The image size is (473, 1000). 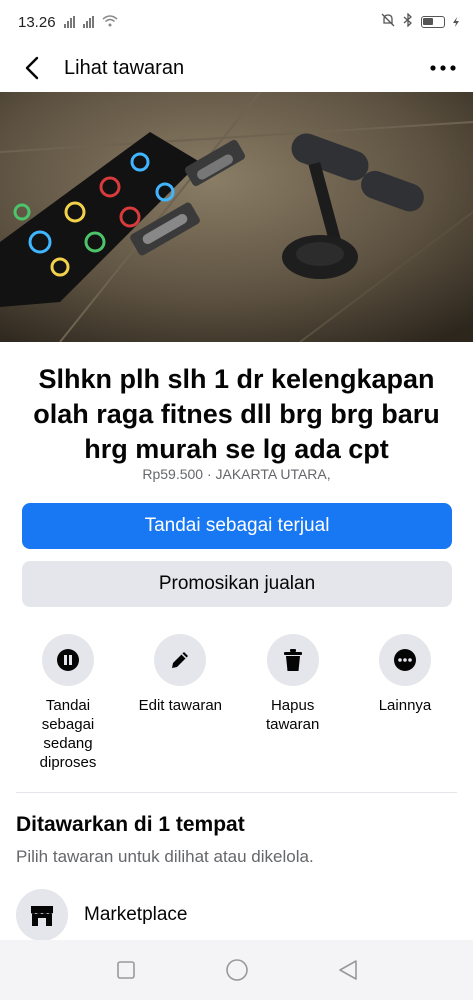 I want to click on more-actions-button: Lainnya, so click(x=405, y=703).